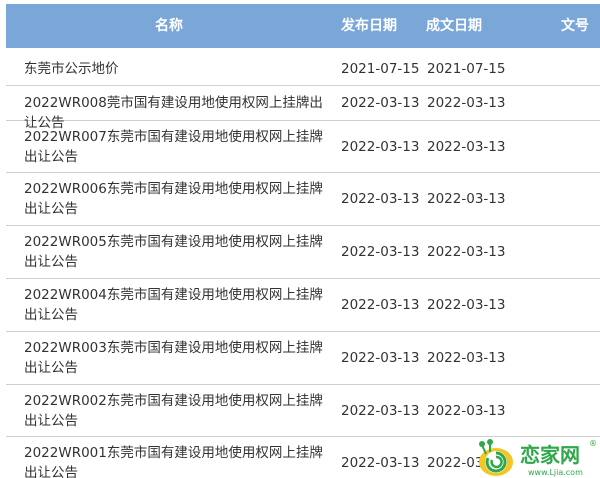 This screenshot has width=600, height=478. I want to click on ljia-watermark-logo: 恋家网 ® www.Ljia.com, so click(538, 458).